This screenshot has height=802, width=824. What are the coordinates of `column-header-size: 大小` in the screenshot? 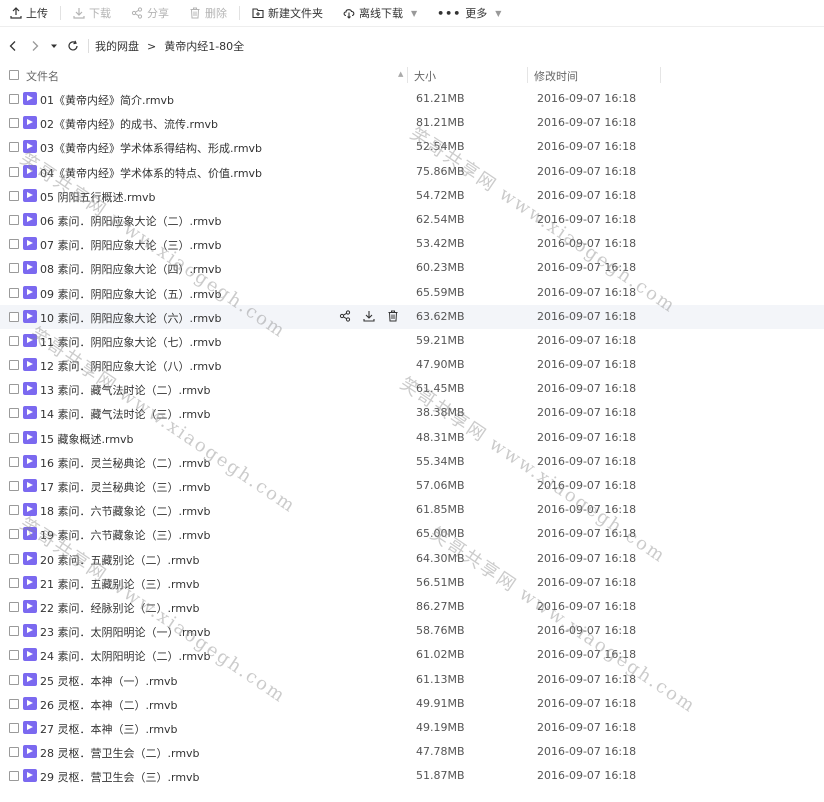 It's located at (425, 76).